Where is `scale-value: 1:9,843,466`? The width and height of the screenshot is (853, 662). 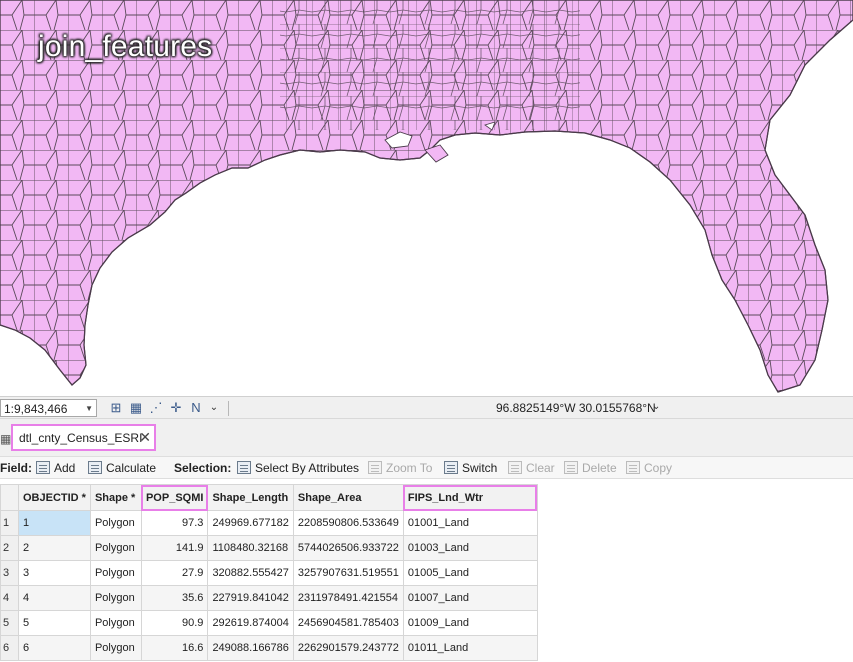
scale-value: 1:9,843,466 is located at coordinates (36, 409).